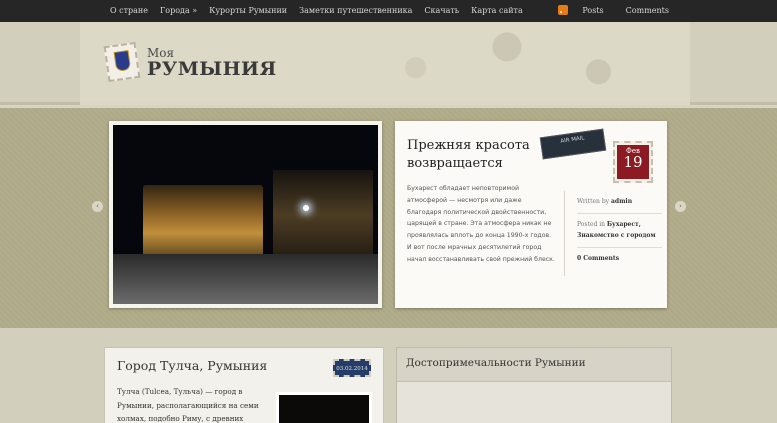 This screenshot has width=777, height=423. What do you see at coordinates (623, 224) in the screenshot?
I see `category-link-bucharest: Бухарест` at bounding box center [623, 224].